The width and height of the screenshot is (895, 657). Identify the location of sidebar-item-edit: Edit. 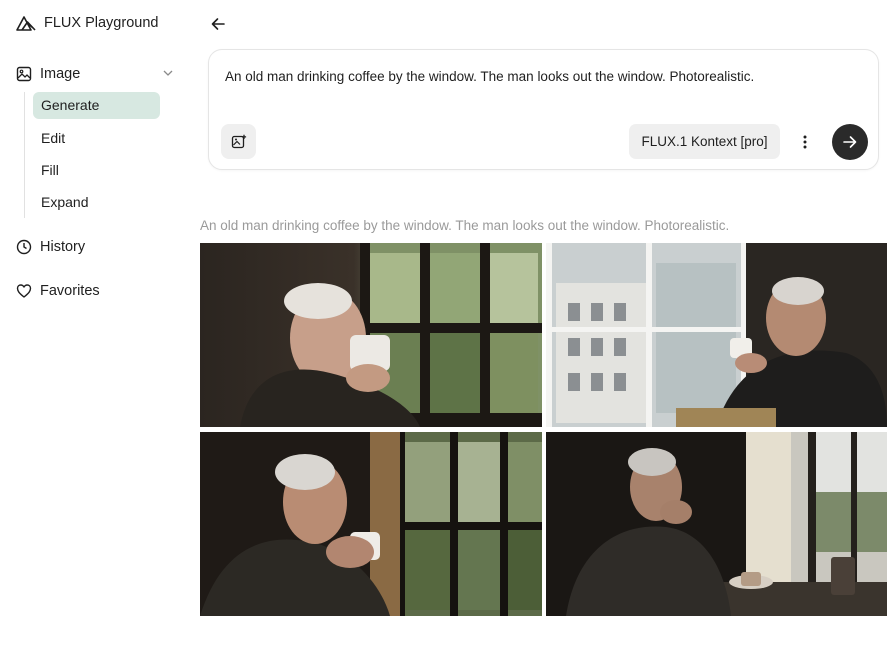
(96, 138).